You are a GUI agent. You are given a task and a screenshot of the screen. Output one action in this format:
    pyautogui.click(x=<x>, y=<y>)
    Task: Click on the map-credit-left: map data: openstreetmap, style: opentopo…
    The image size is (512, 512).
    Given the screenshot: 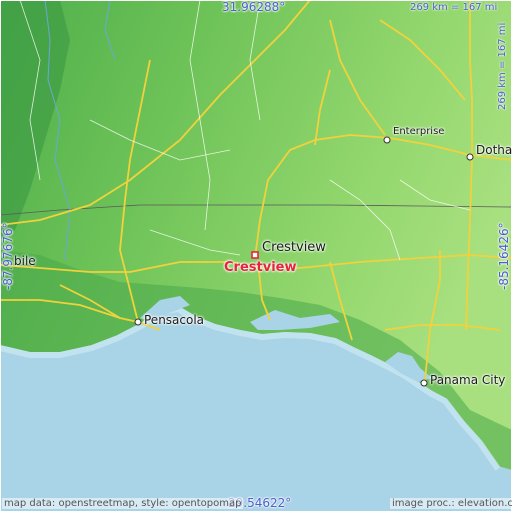 What is the action you would take?
    pyautogui.click(x=123, y=503)
    